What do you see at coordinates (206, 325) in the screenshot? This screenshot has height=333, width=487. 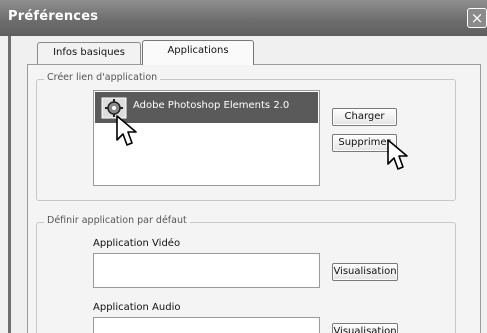 I see `audio-app-field` at bounding box center [206, 325].